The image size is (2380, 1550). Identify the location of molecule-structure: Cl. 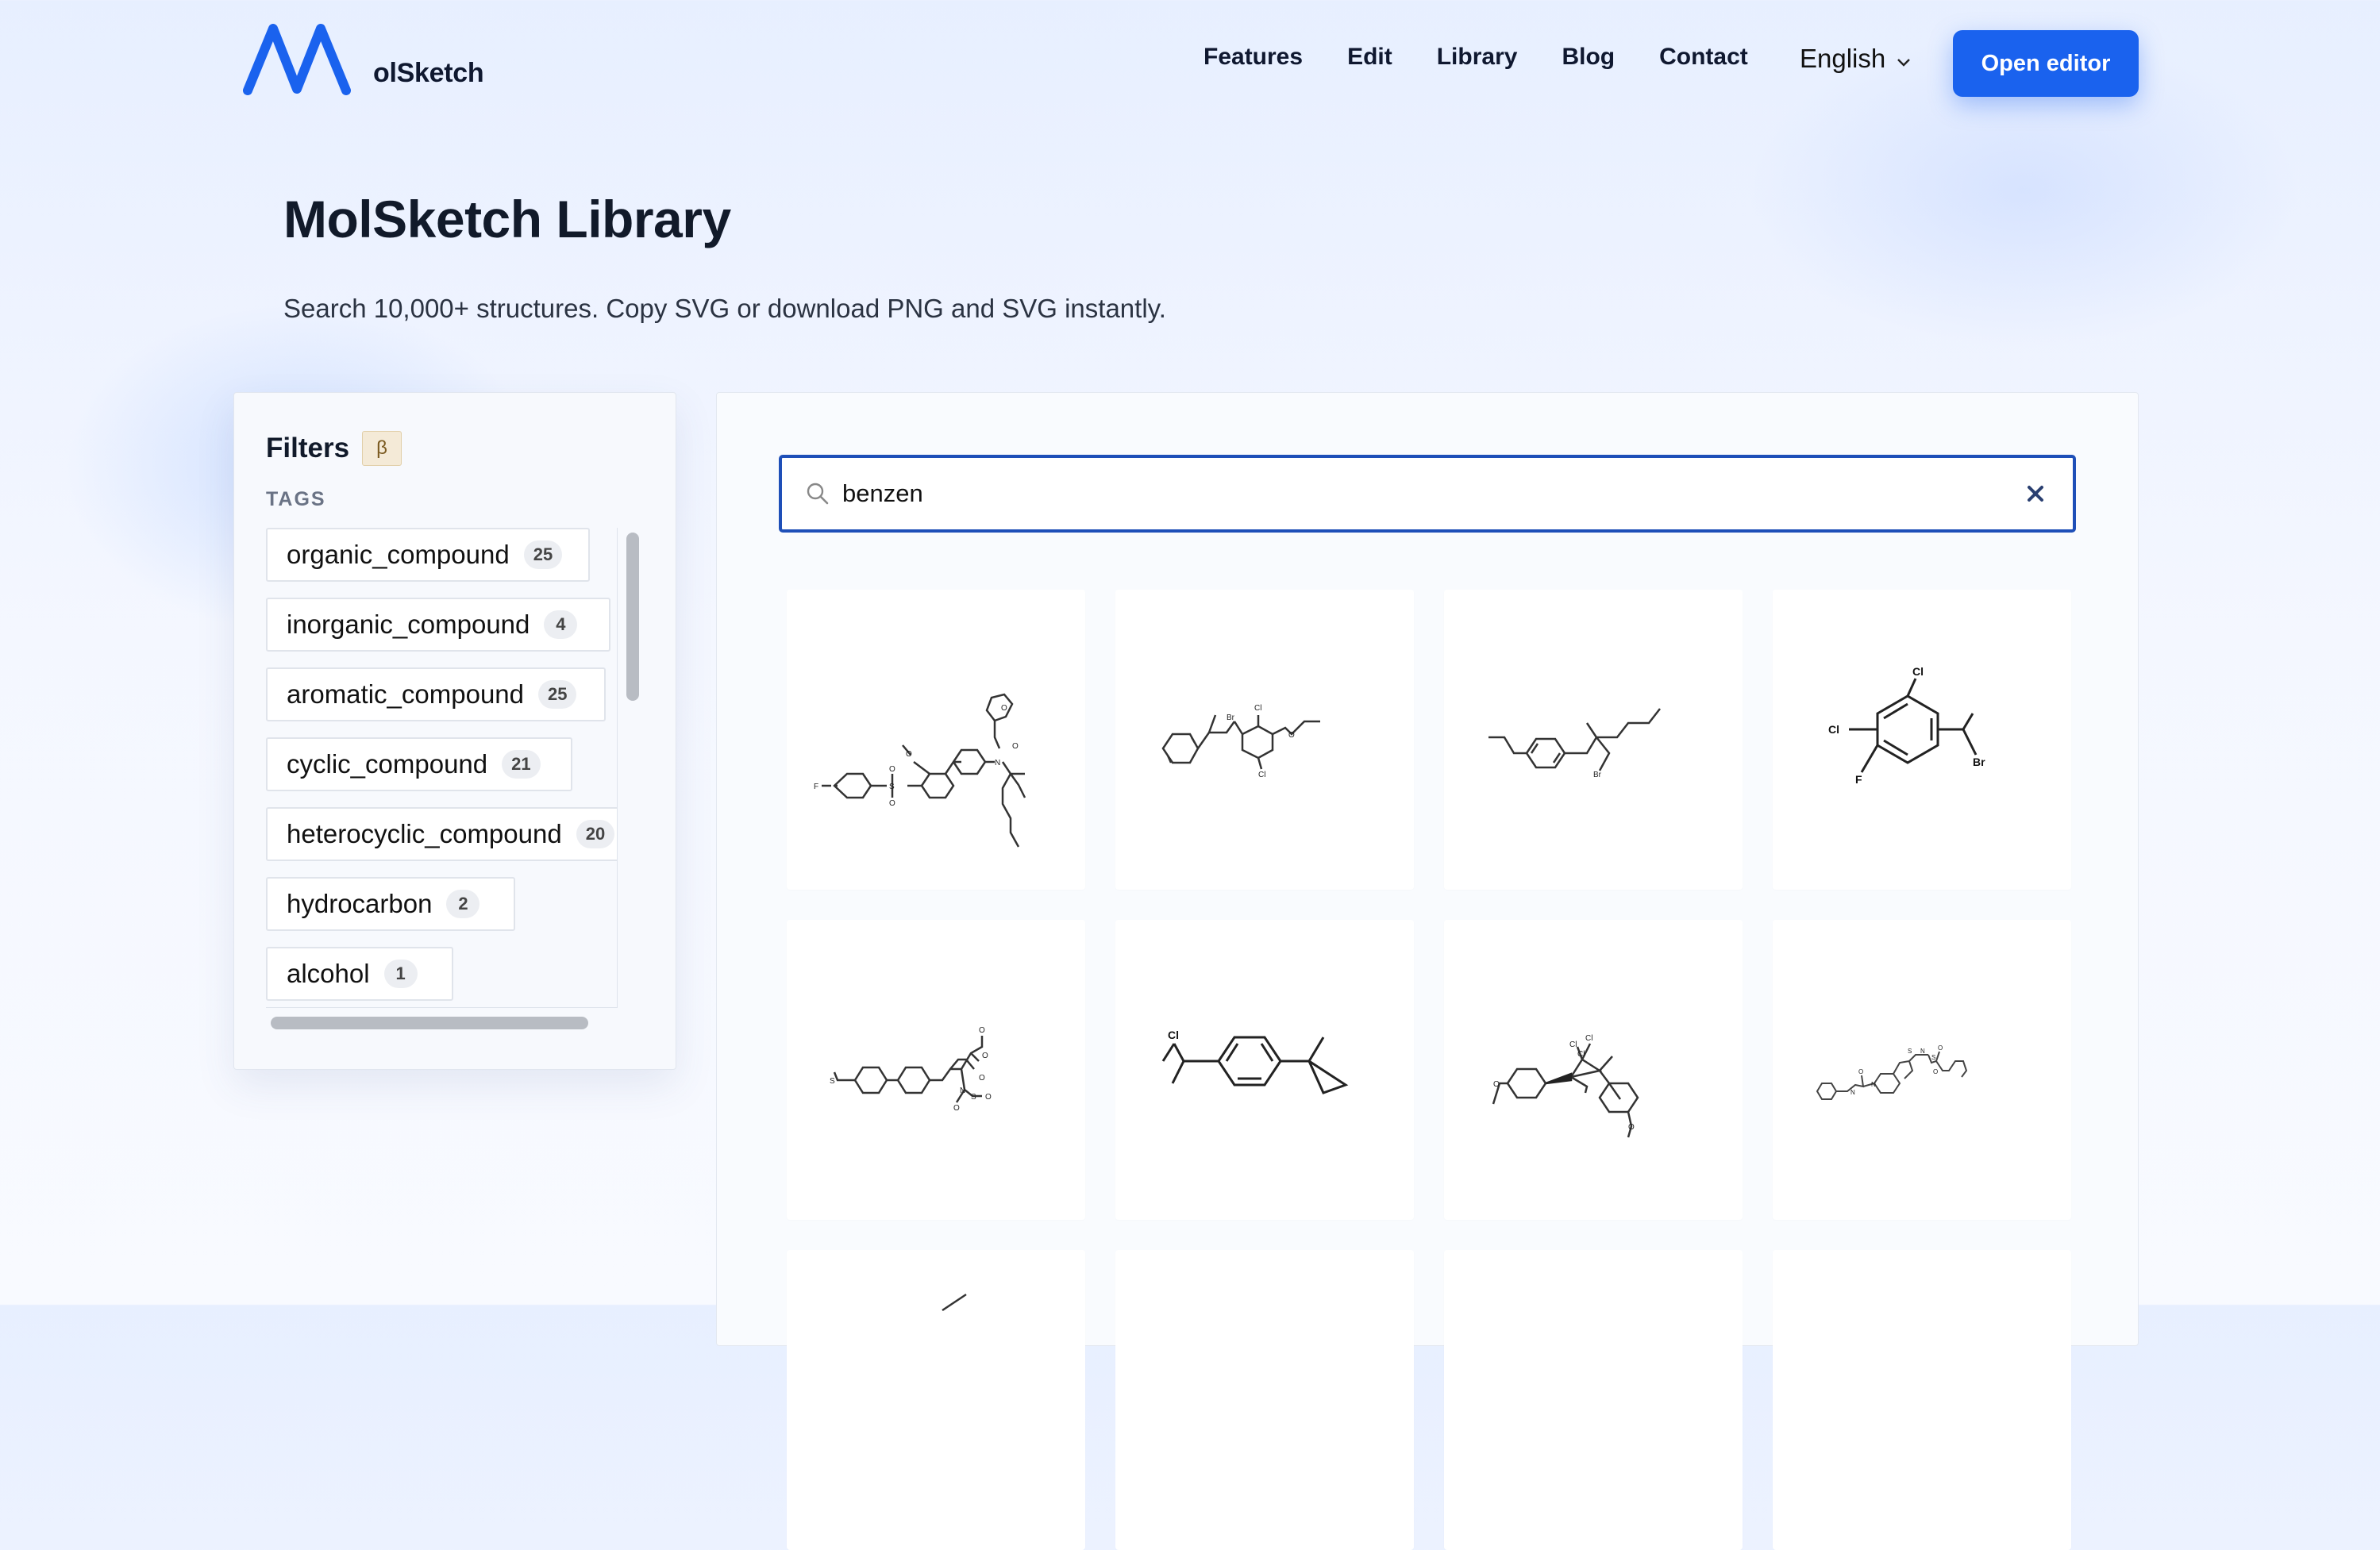
(1255, 1061).